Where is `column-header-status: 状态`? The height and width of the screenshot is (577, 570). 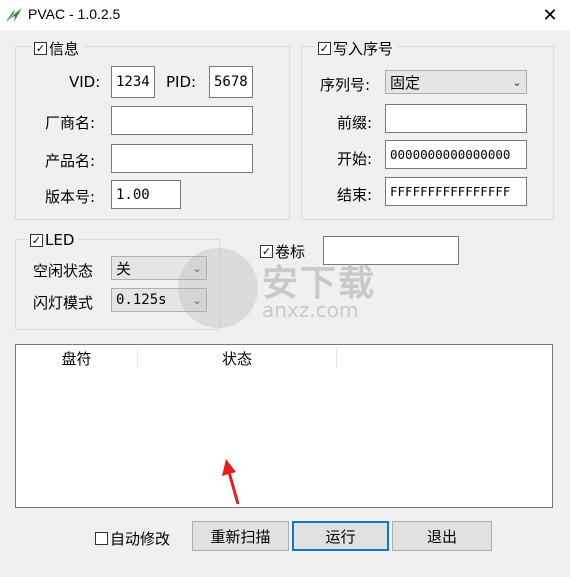
column-header-status: 状态 is located at coordinates (237, 358).